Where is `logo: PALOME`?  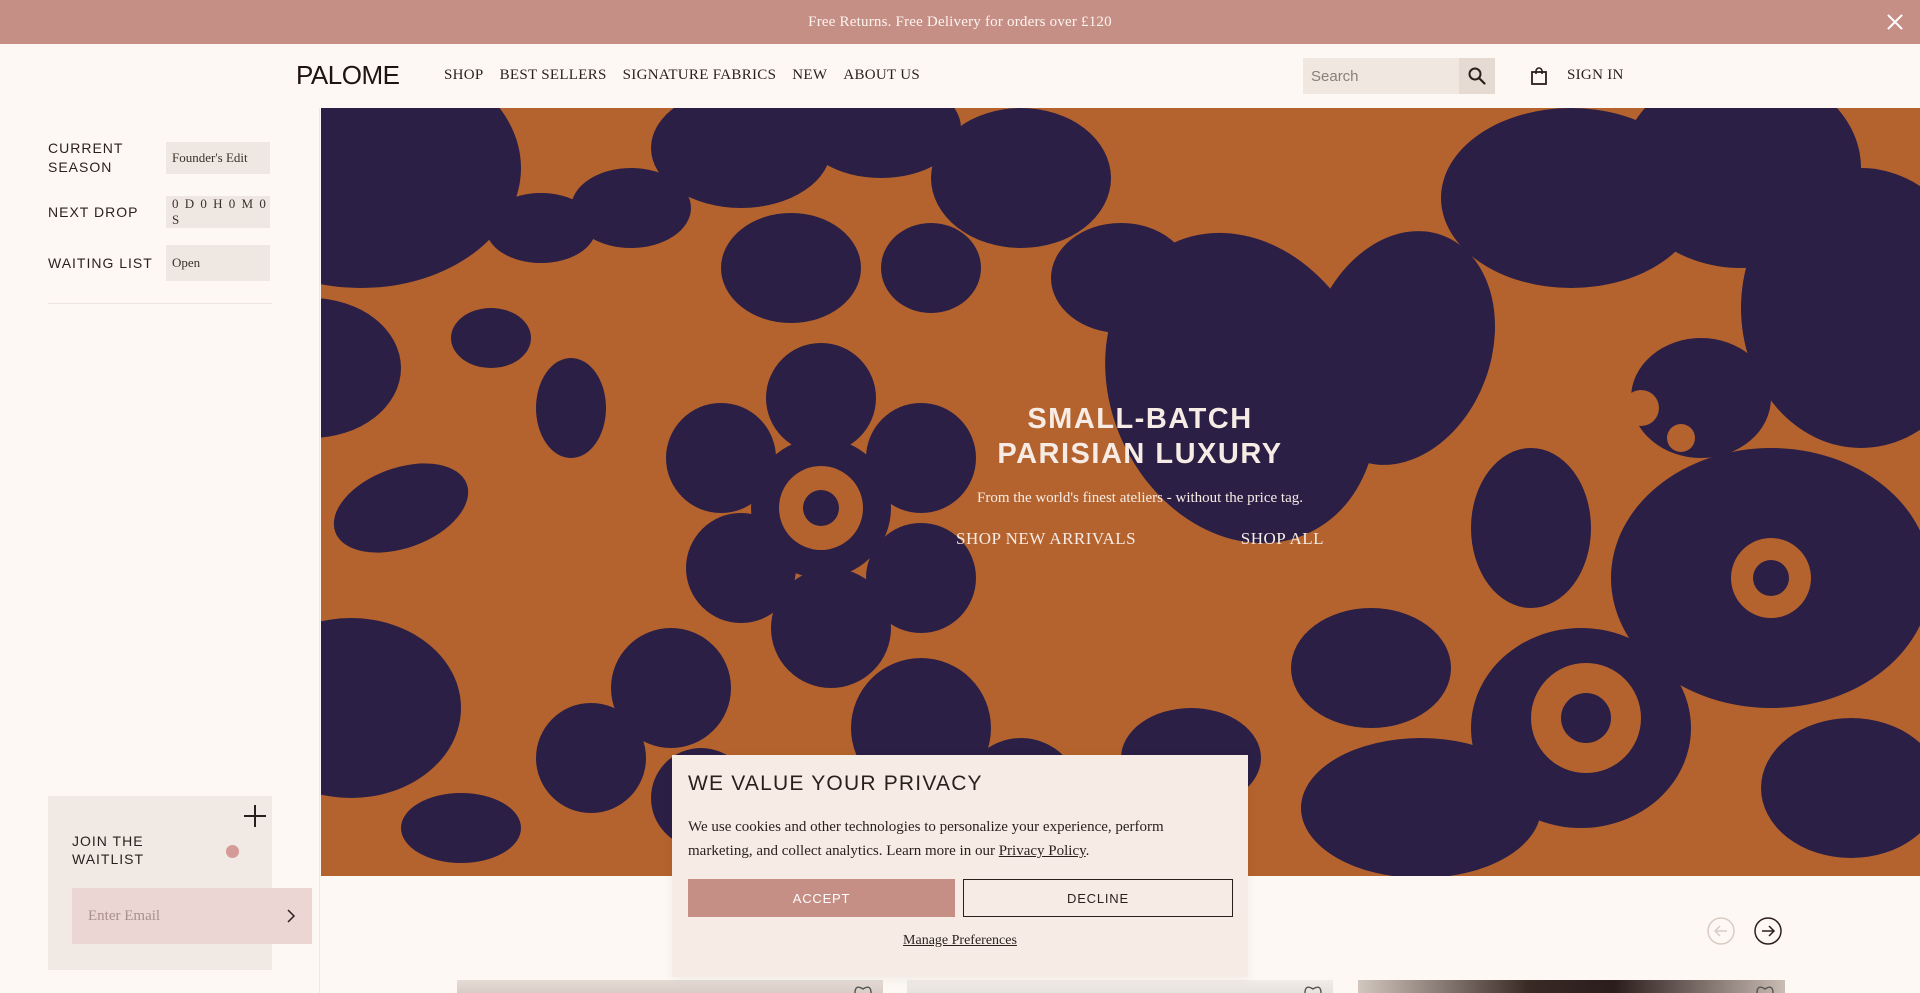
logo: PALOME is located at coordinates (348, 75).